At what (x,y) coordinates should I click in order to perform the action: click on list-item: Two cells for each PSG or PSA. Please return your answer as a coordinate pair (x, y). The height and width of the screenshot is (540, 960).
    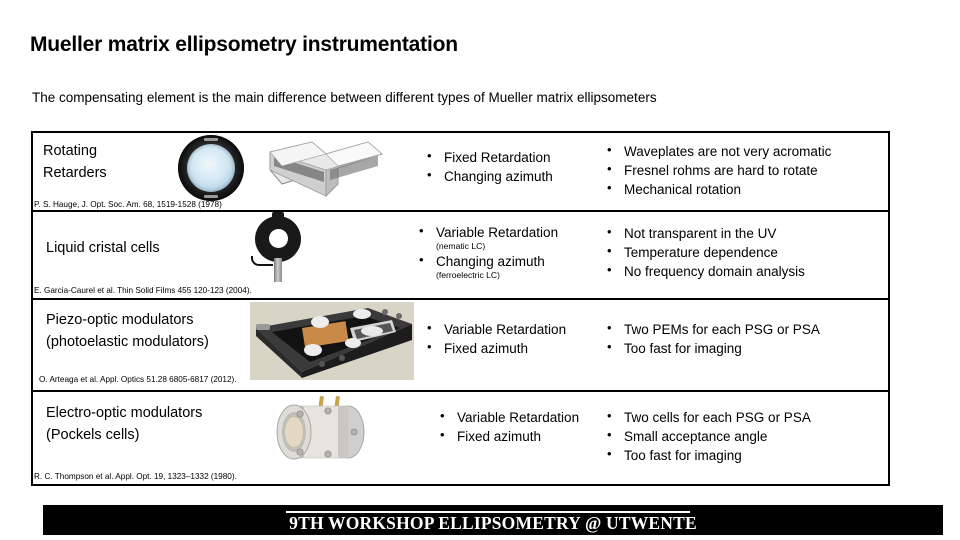
    Looking at the image, I should click on (708, 417).